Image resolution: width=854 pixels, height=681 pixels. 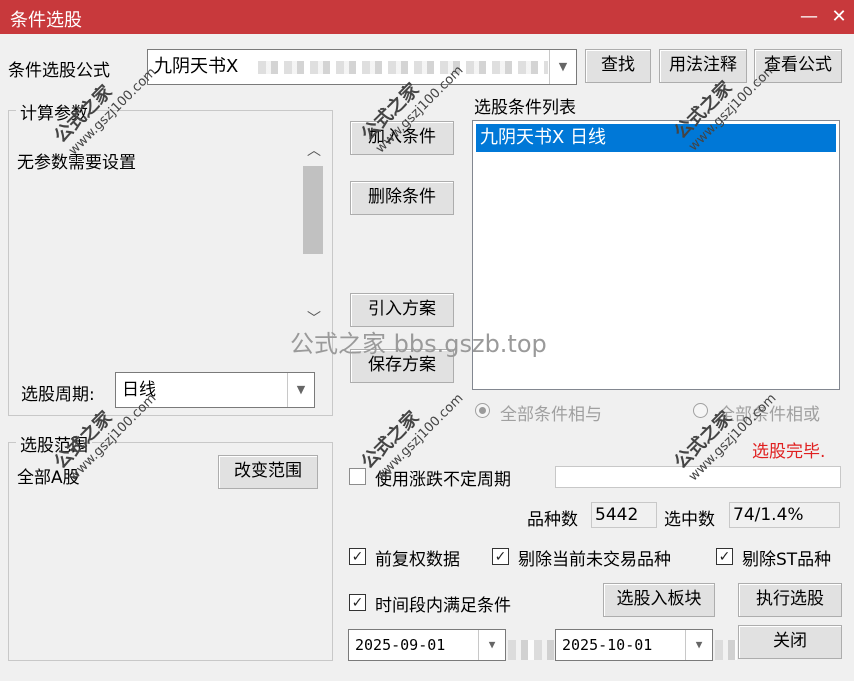 I want to click on usage-notes-button: 用法注释, so click(x=703, y=66).